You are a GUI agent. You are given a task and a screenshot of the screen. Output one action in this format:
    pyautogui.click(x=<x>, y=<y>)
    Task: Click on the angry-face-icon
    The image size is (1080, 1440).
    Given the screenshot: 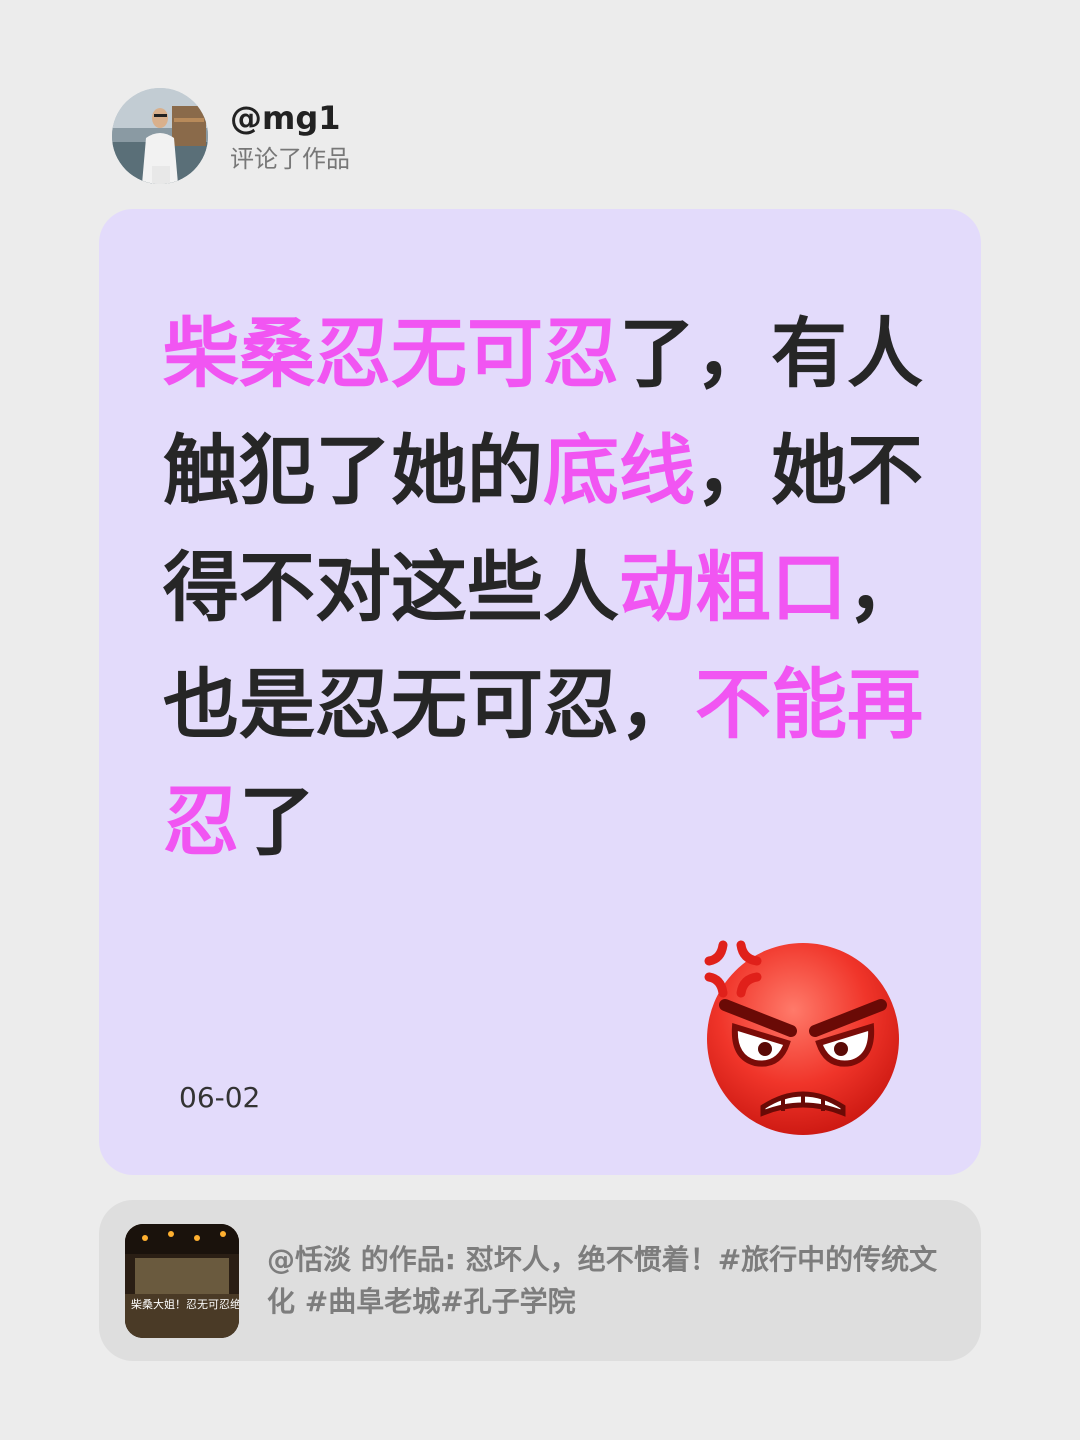 What is the action you would take?
    pyautogui.click(x=801, y=1037)
    